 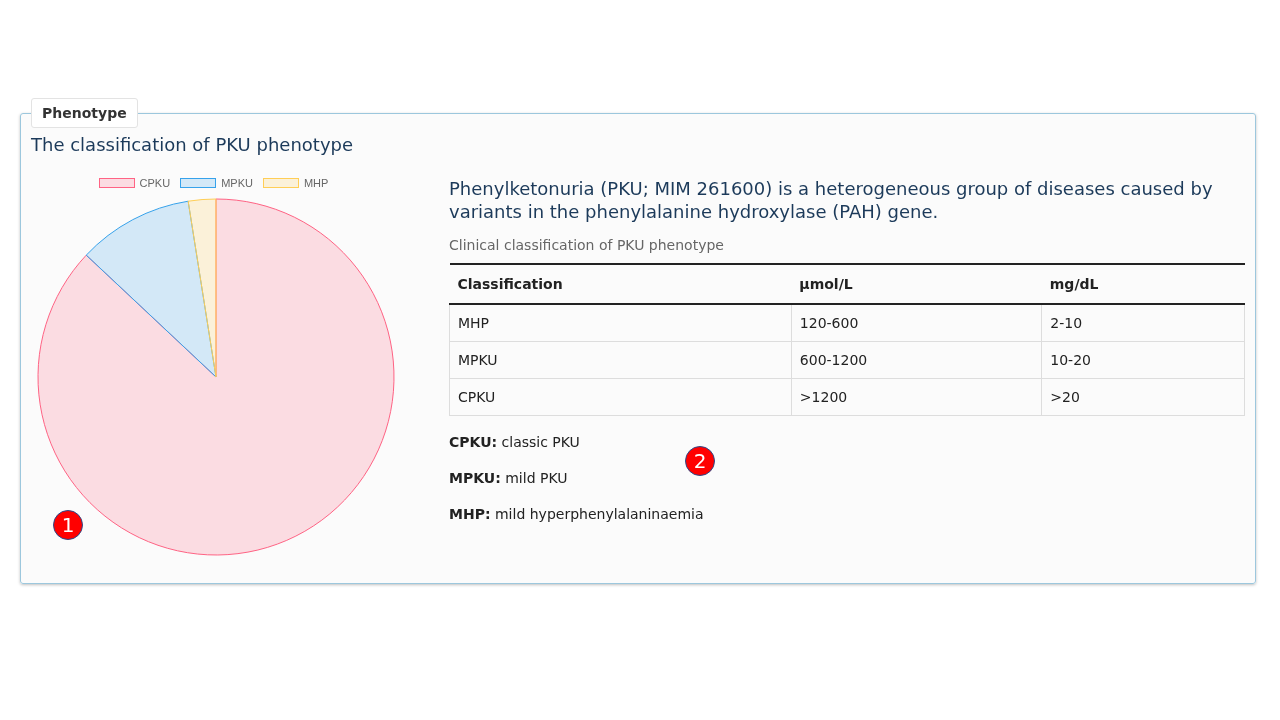 What do you see at coordinates (916, 284) in the screenshot?
I see `column-header: µmol/L` at bounding box center [916, 284].